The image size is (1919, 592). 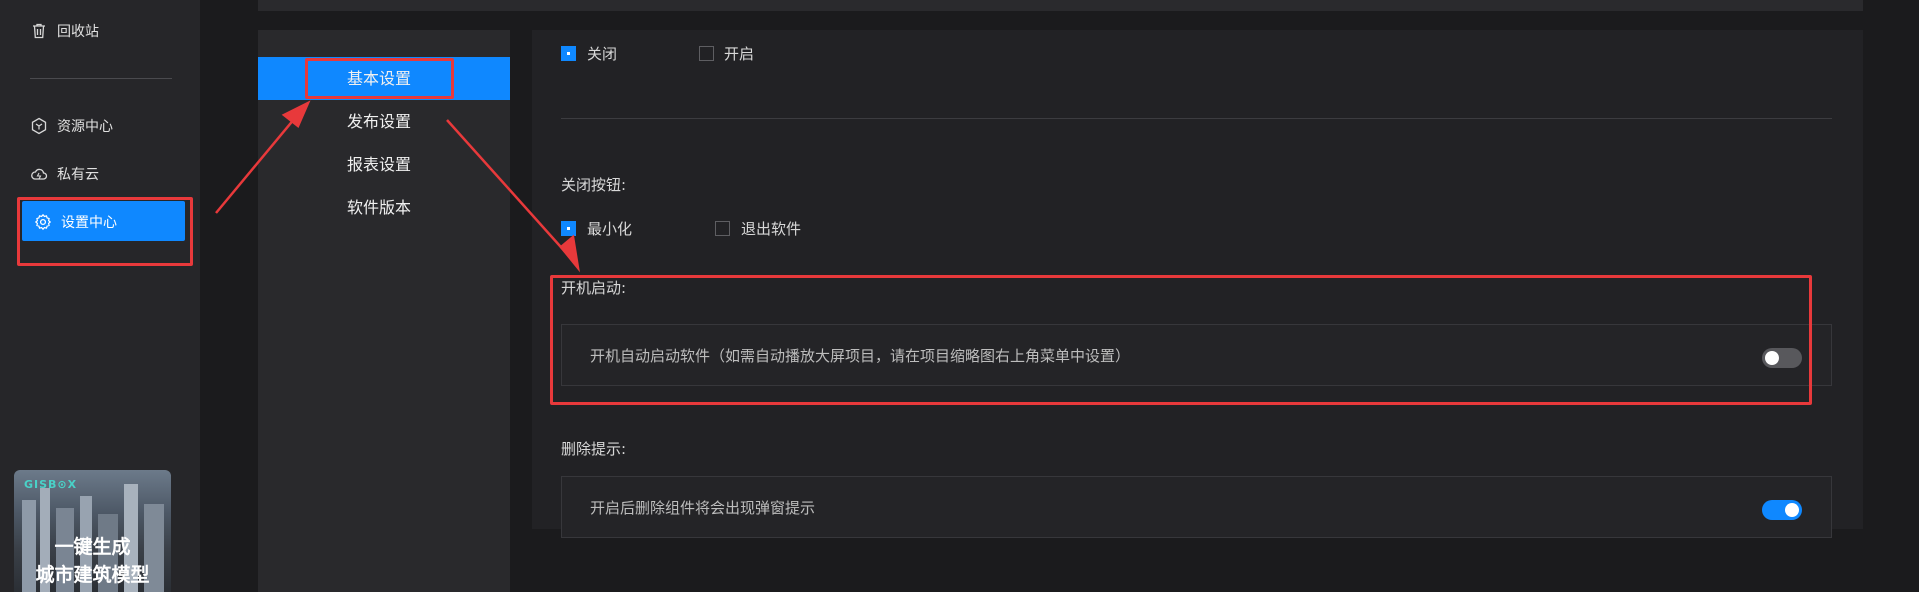 What do you see at coordinates (722, 228) in the screenshot?
I see `exit-software-checkbox` at bounding box center [722, 228].